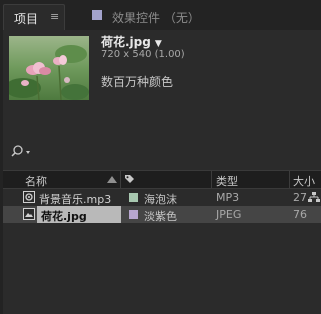 This screenshot has width=321, height=314. I want to click on row-label: 海泡沫, so click(160, 199).